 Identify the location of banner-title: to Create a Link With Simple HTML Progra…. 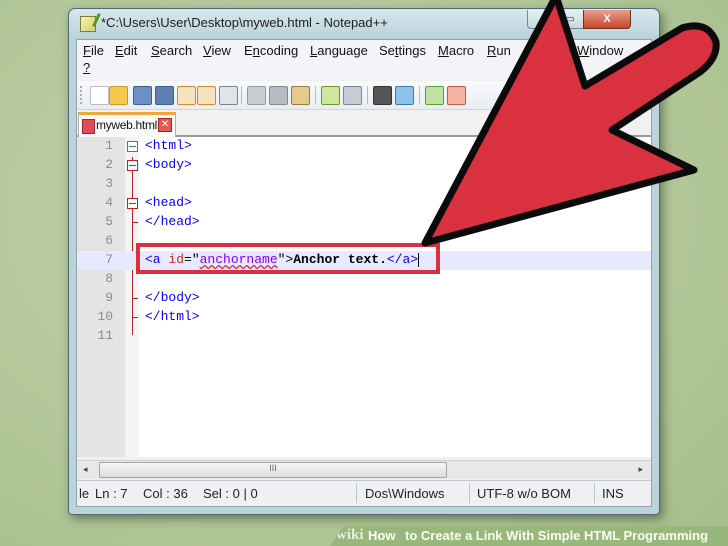
(557, 535).